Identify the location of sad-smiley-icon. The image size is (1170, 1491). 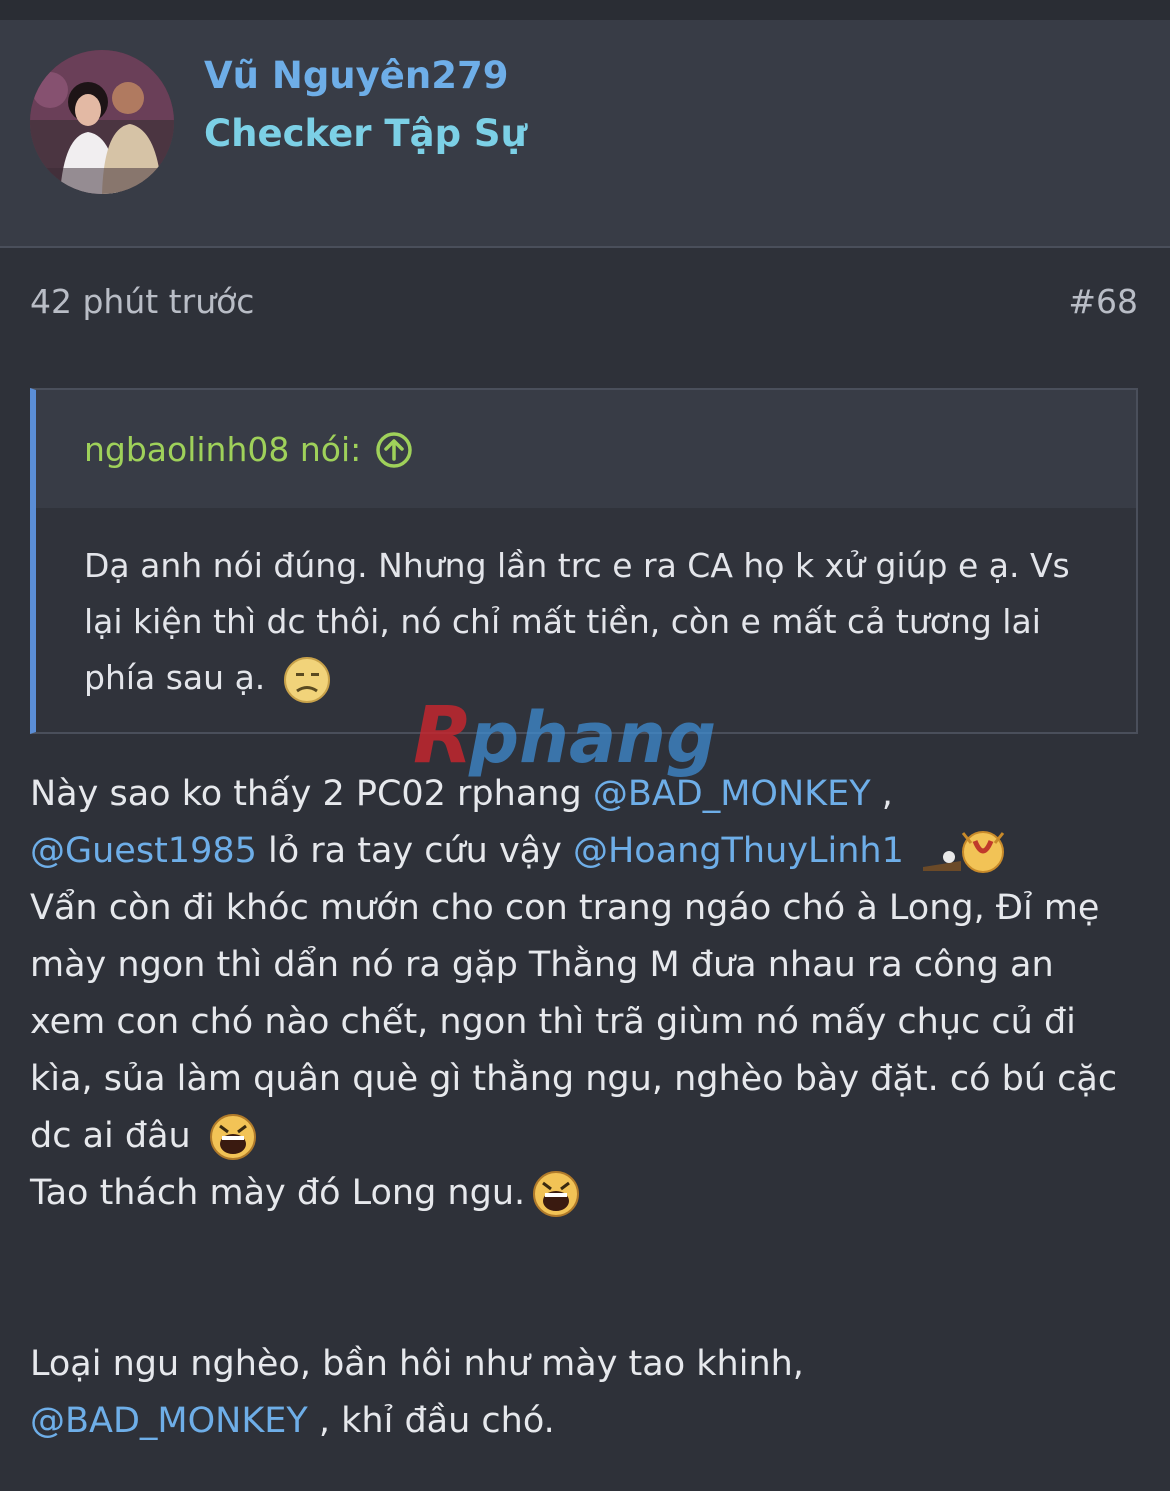
(306, 679).